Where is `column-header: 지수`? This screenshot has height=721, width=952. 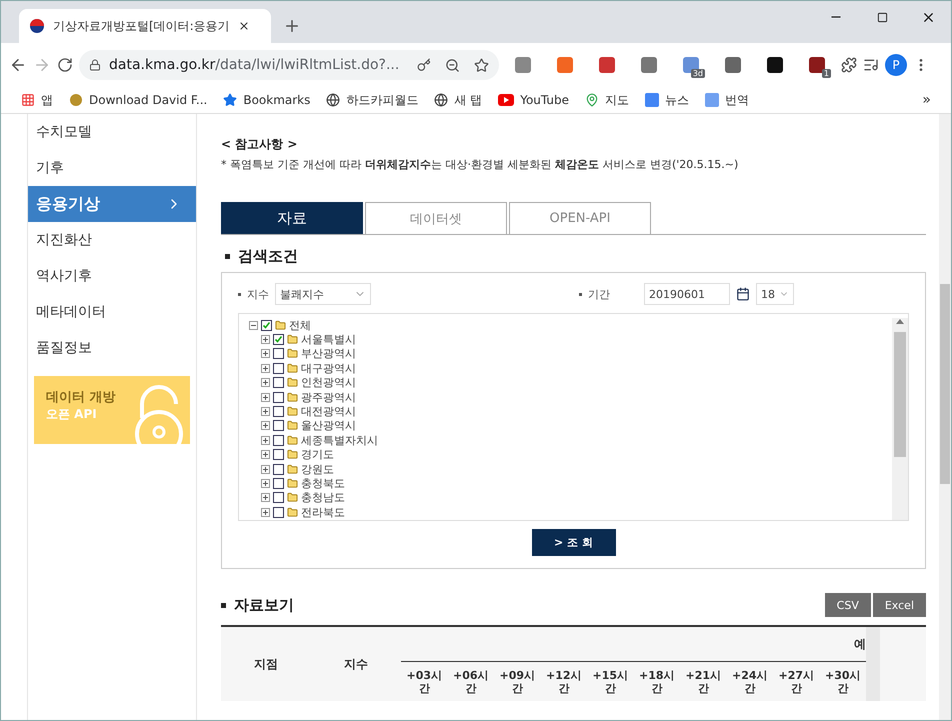
column-header: 지수 is located at coordinates (356, 664).